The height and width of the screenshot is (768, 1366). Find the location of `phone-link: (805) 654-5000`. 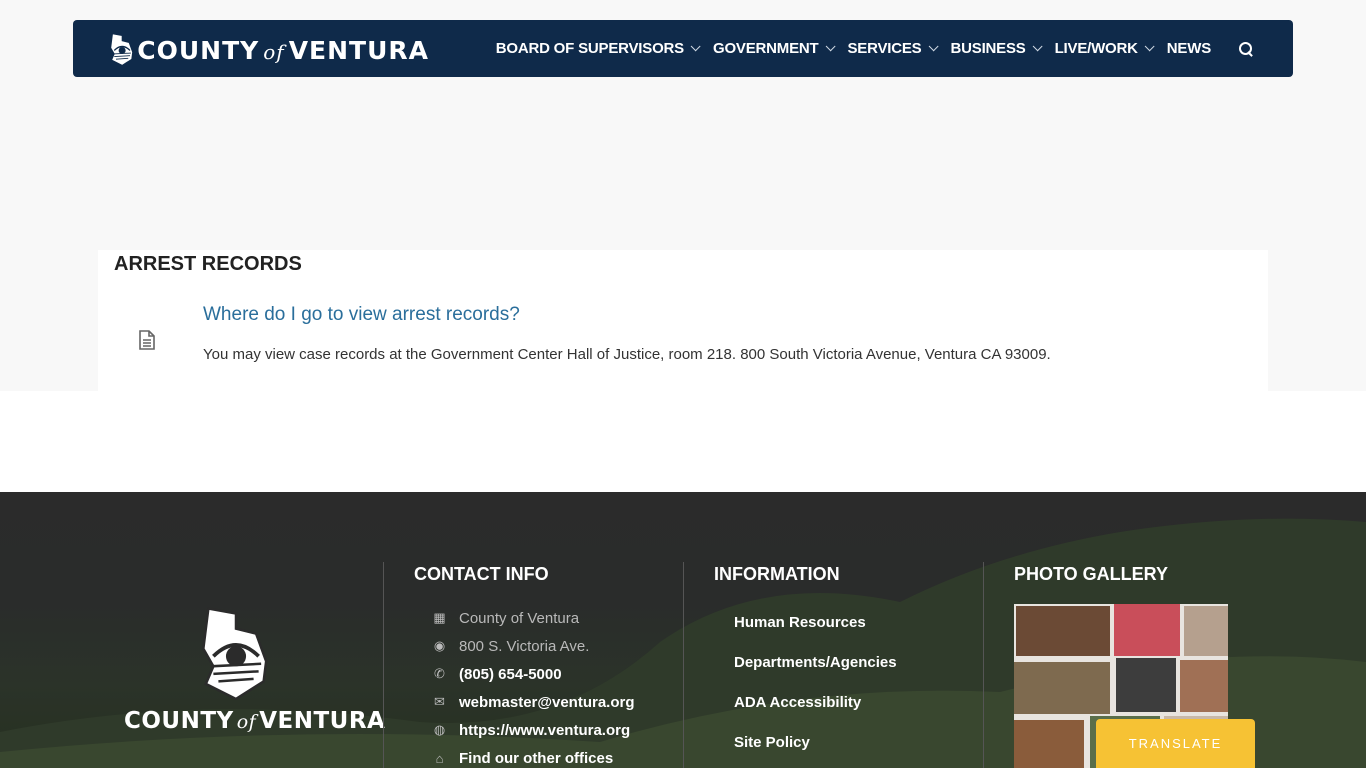

phone-link: (805) 654-5000 is located at coordinates (510, 674).